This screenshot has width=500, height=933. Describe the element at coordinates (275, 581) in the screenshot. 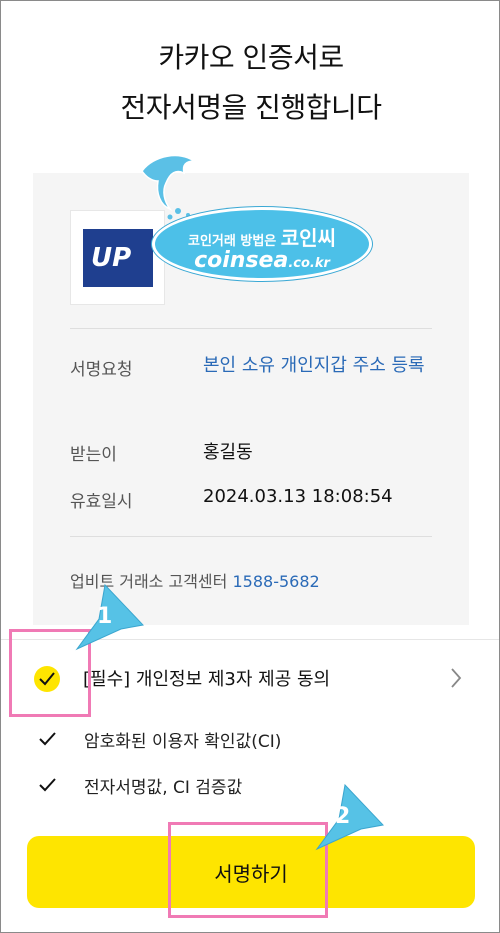

I see `service-phone-link: 1588-5682` at that location.